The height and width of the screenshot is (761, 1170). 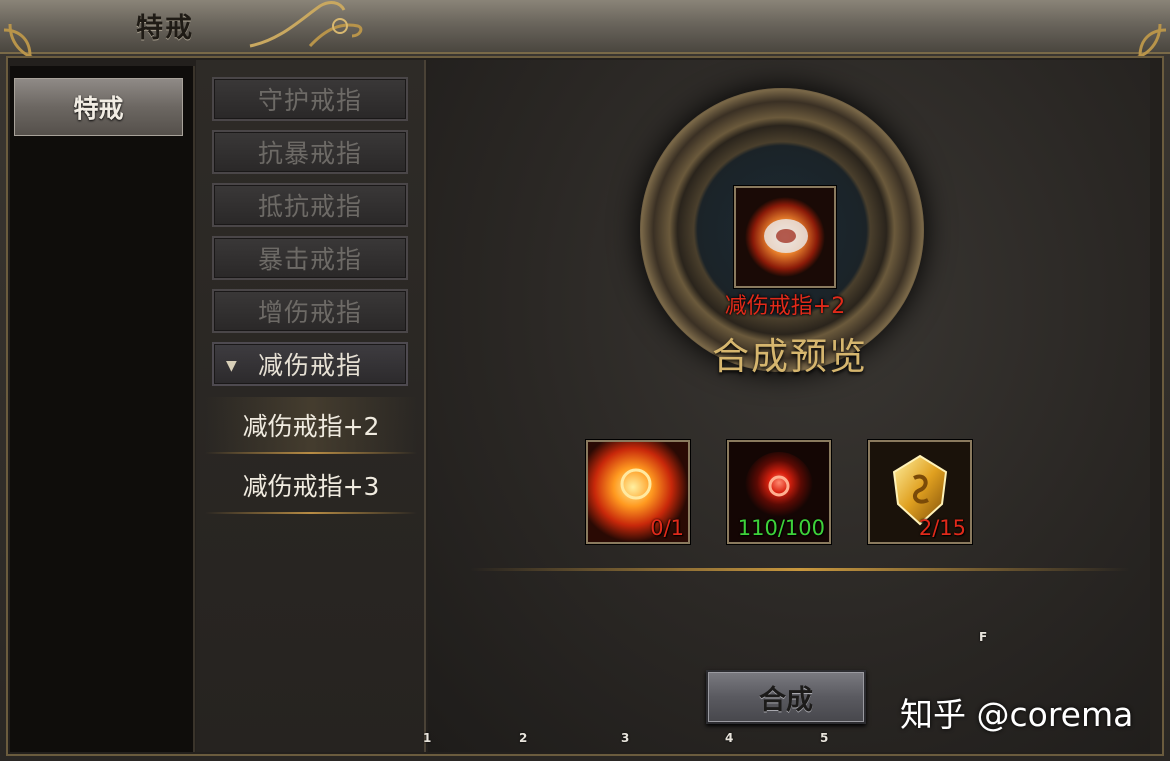 What do you see at coordinates (729, 738) in the screenshot?
I see `marker-label: 4` at bounding box center [729, 738].